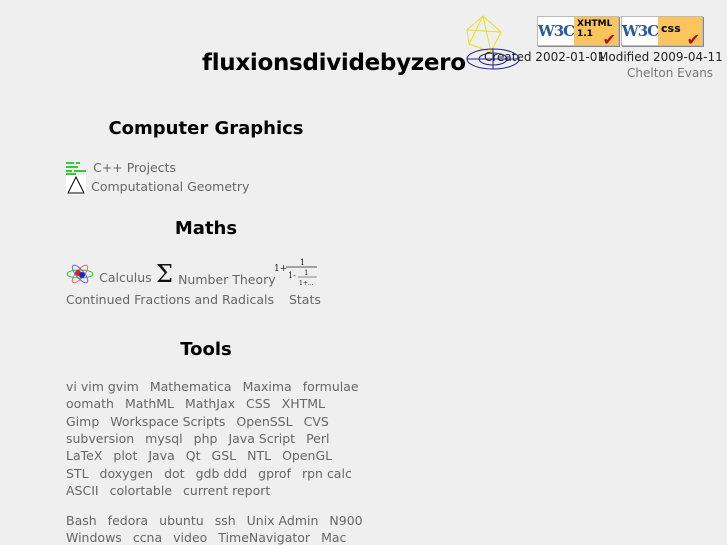  What do you see at coordinates (267, 386) in the screenshot?
I see `tool-link: Maxima` at bounding box center [267, 386].